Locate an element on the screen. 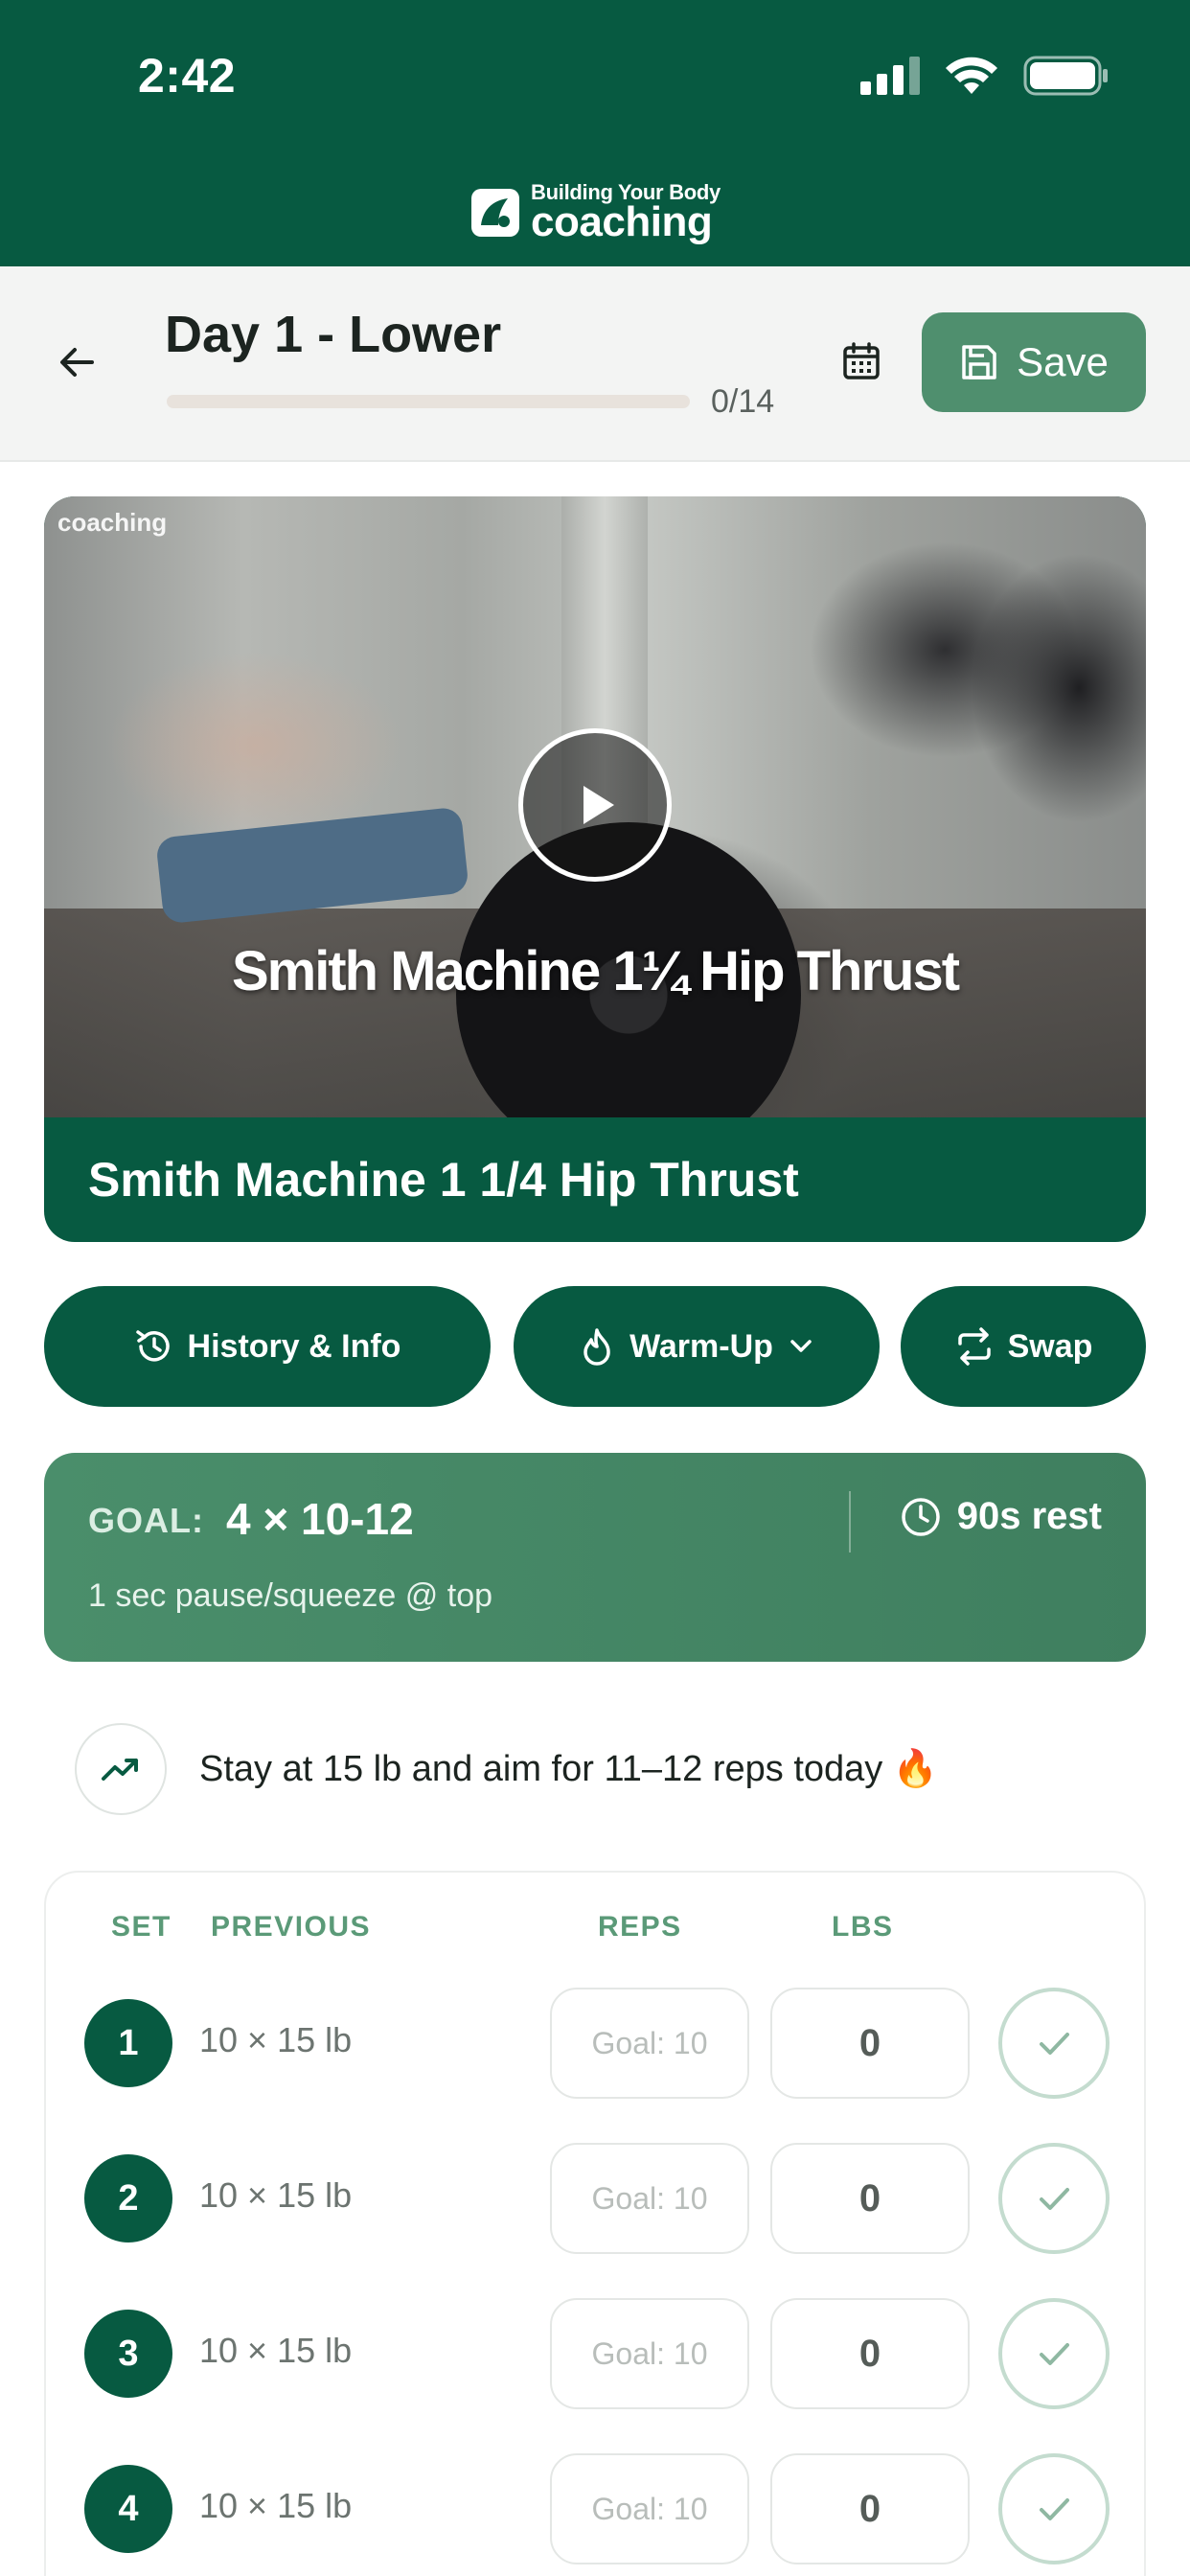  workout-header: Day 1 - Lower 0/14 Save is located at coordinates (595, 364).